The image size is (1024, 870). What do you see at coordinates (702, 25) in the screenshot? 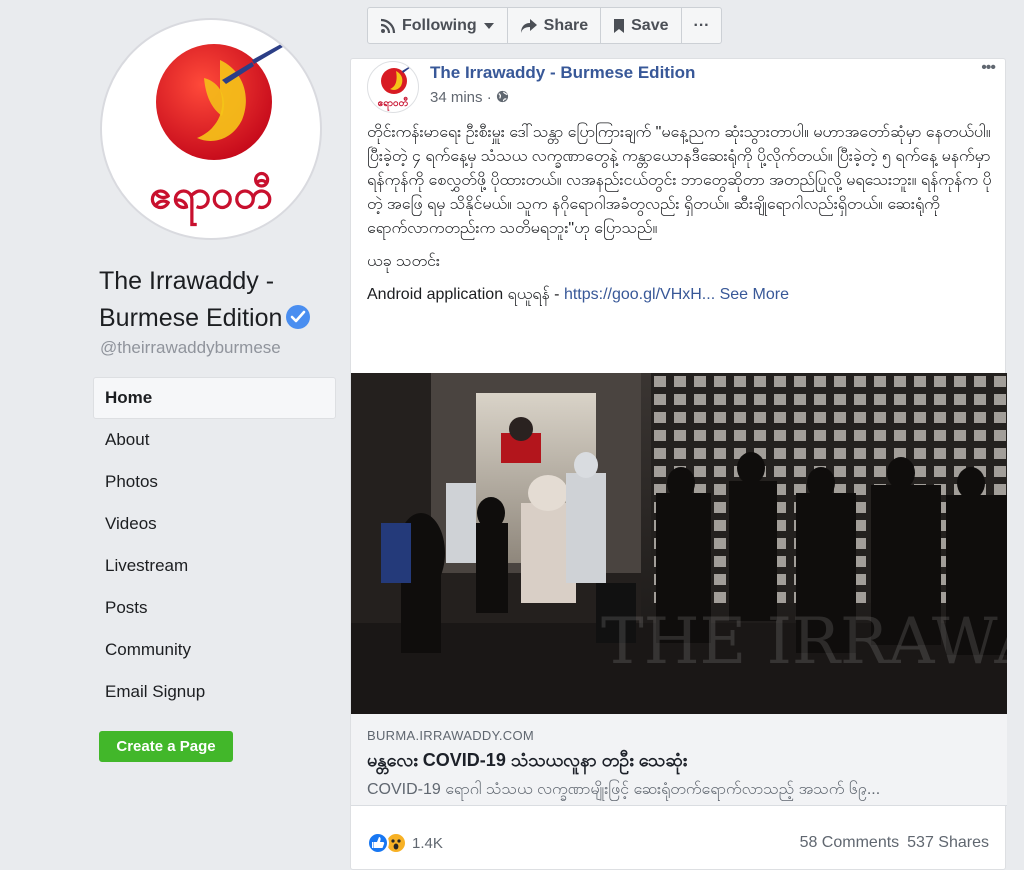
I see `more-options-button: ···` at bounding box center [702, 25].